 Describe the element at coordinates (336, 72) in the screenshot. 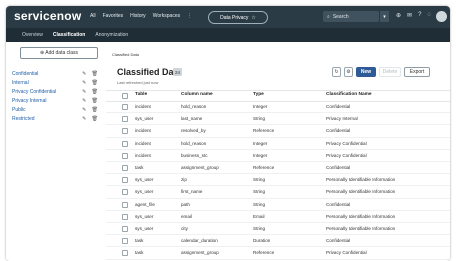

I see `refresh-icon: ↻` at that location.